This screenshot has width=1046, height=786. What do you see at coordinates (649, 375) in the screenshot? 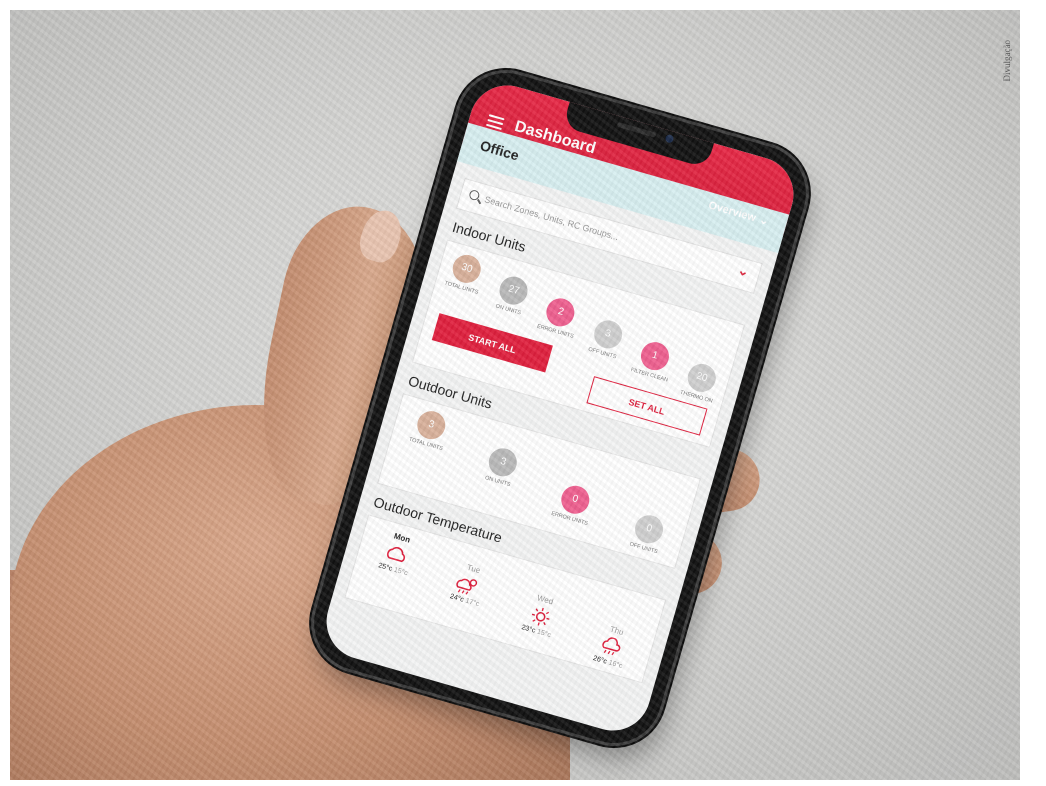
I see `unit-label: FILTER CLEAN` at bounding box center [649, 375].